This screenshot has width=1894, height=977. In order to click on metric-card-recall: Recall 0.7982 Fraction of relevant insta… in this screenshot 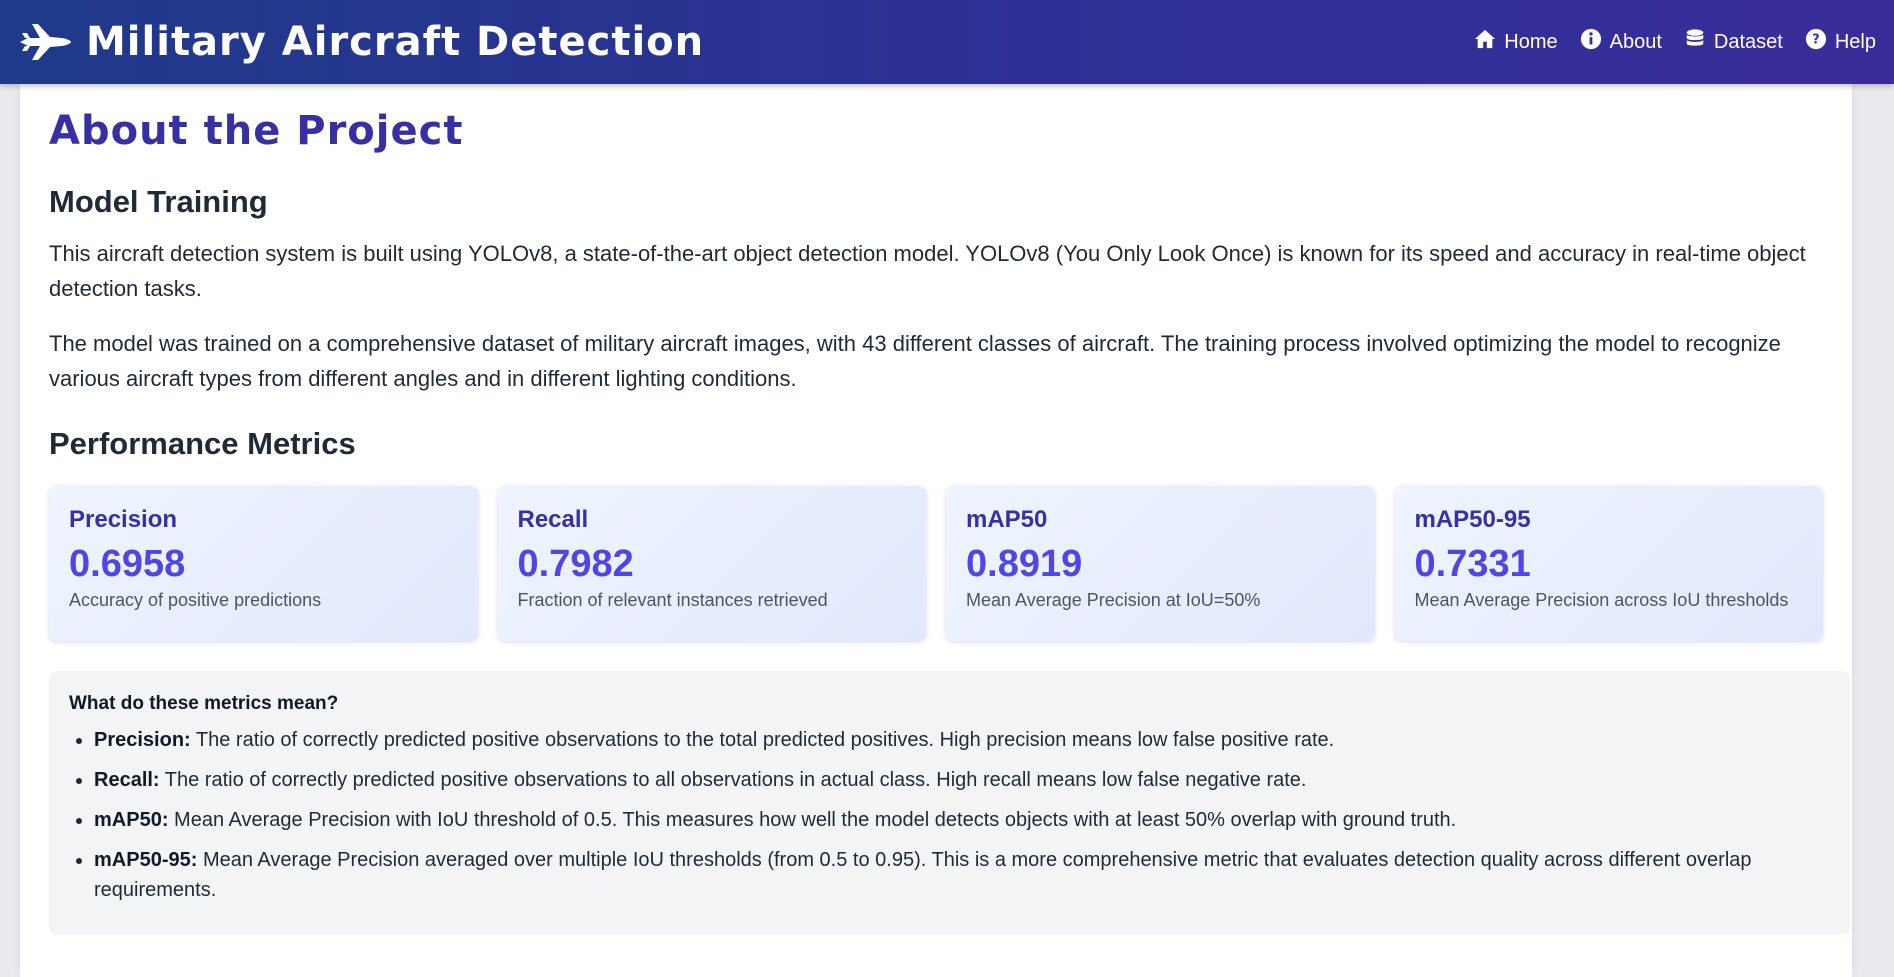, I will do `click(711, 563)`.